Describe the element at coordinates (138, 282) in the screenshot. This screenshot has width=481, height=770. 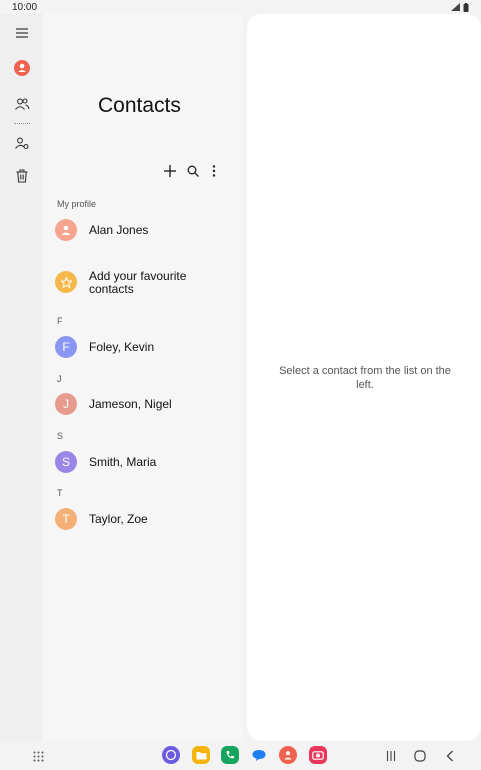
I see `add-favourites-label: Add your favourite contacts` at that location.